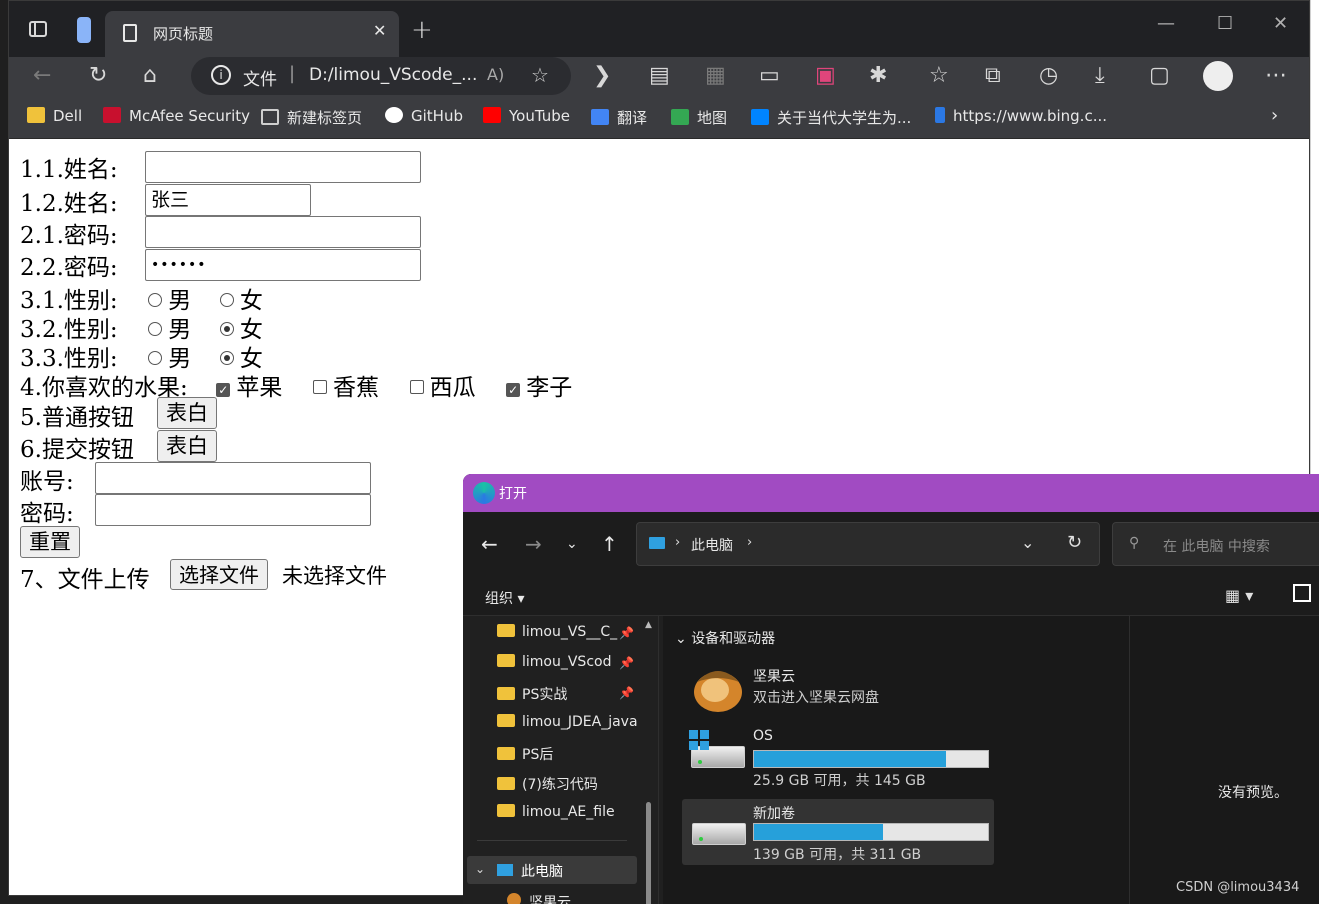 The image size is (1319, 904). What do you see at coordinates (816, 698) in the screenshot?
I see `drive-subtitle: 双击进入坚果云网盘` at bounding box center [816, 698].